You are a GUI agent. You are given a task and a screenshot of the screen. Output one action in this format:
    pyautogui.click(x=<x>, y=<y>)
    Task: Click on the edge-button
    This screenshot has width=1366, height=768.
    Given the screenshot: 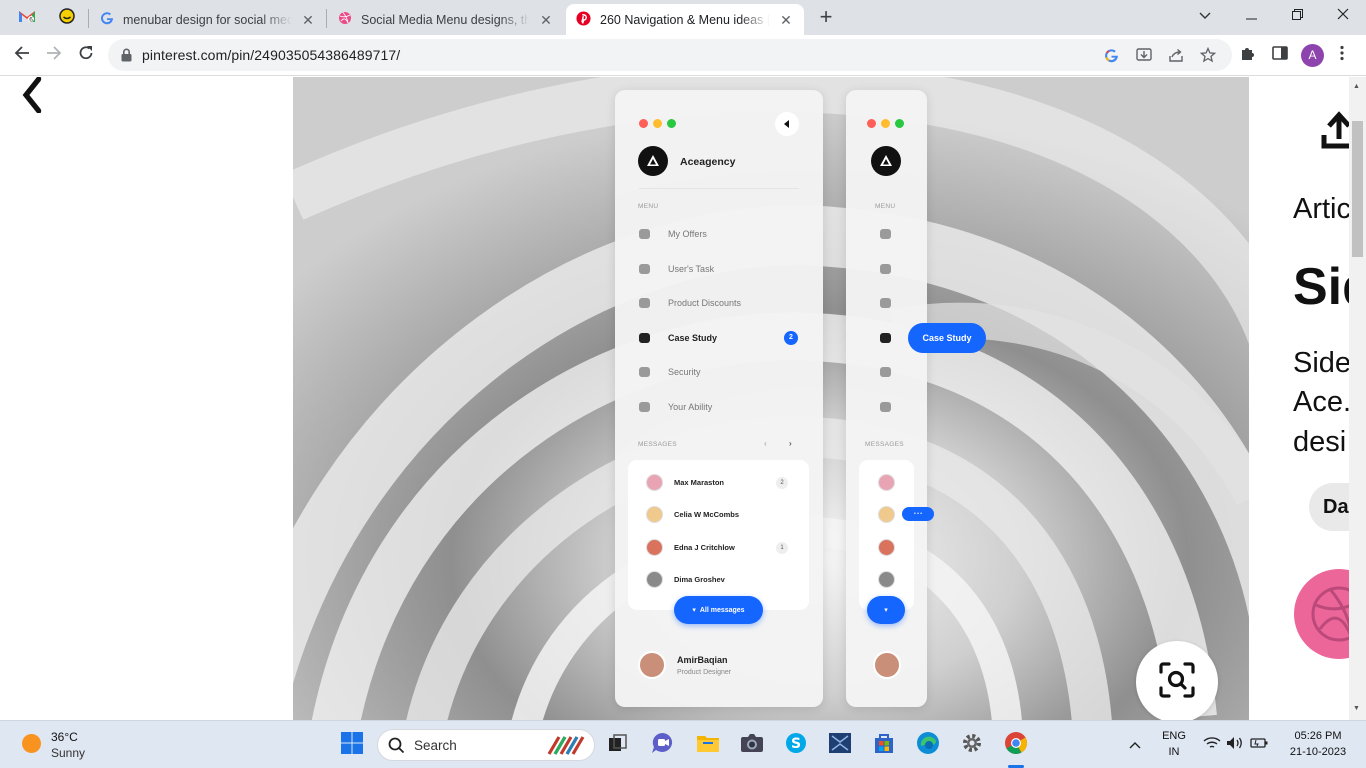 What is the action you would take?
    pyautogui.click(x=928, y=745)
    